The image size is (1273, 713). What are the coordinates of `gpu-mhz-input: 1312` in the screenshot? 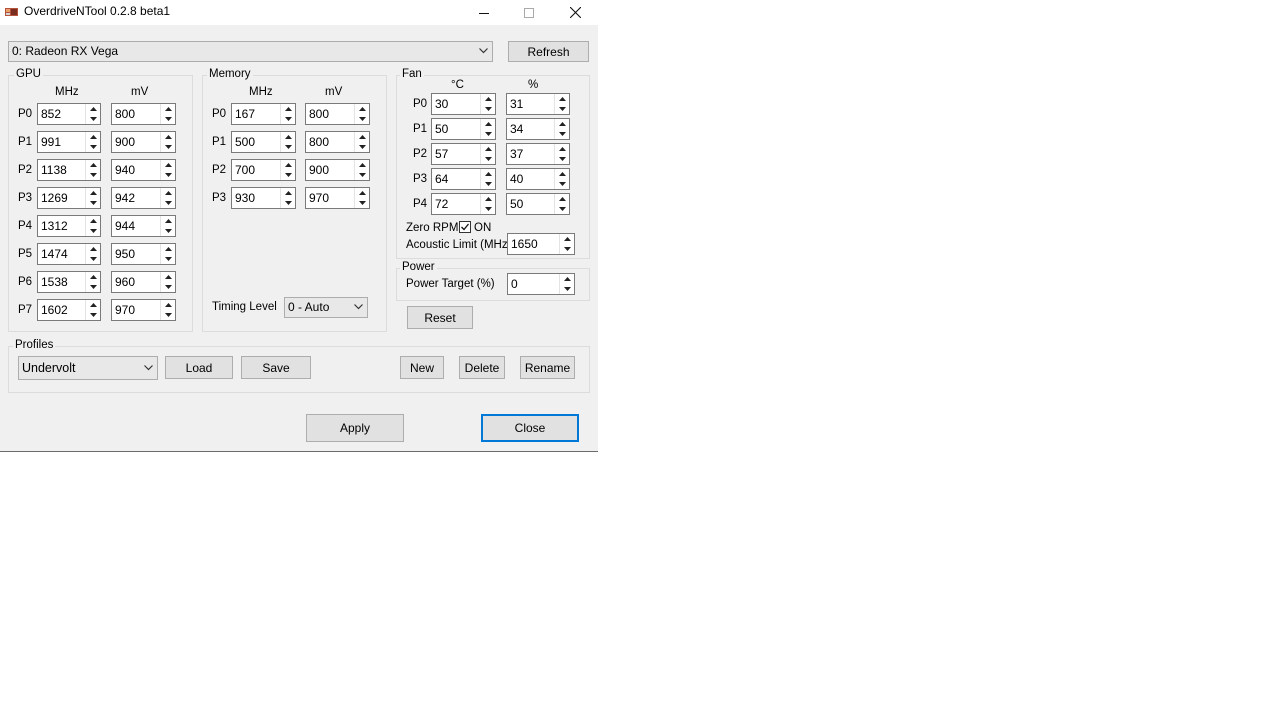 It's located at (69, 226).